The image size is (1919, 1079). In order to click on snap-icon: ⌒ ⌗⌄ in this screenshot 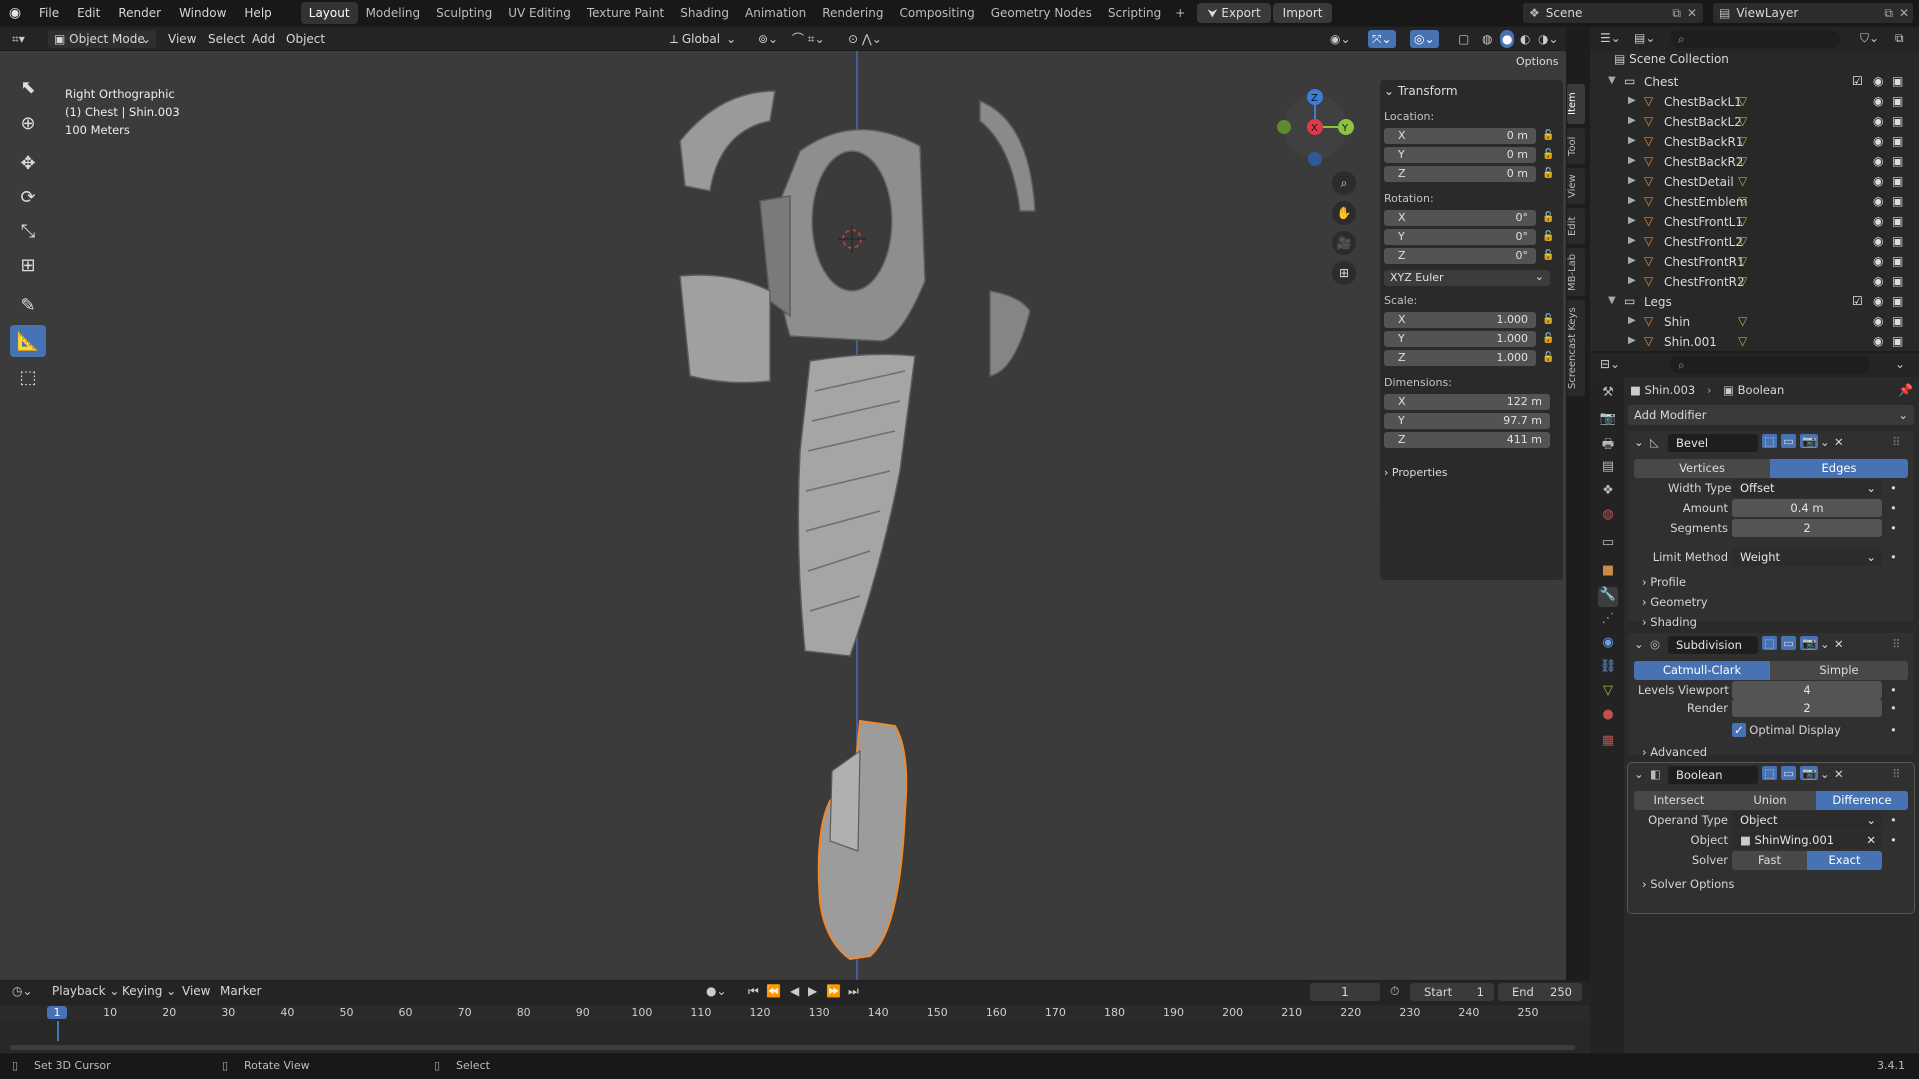, I will do `click(808, 39)`.